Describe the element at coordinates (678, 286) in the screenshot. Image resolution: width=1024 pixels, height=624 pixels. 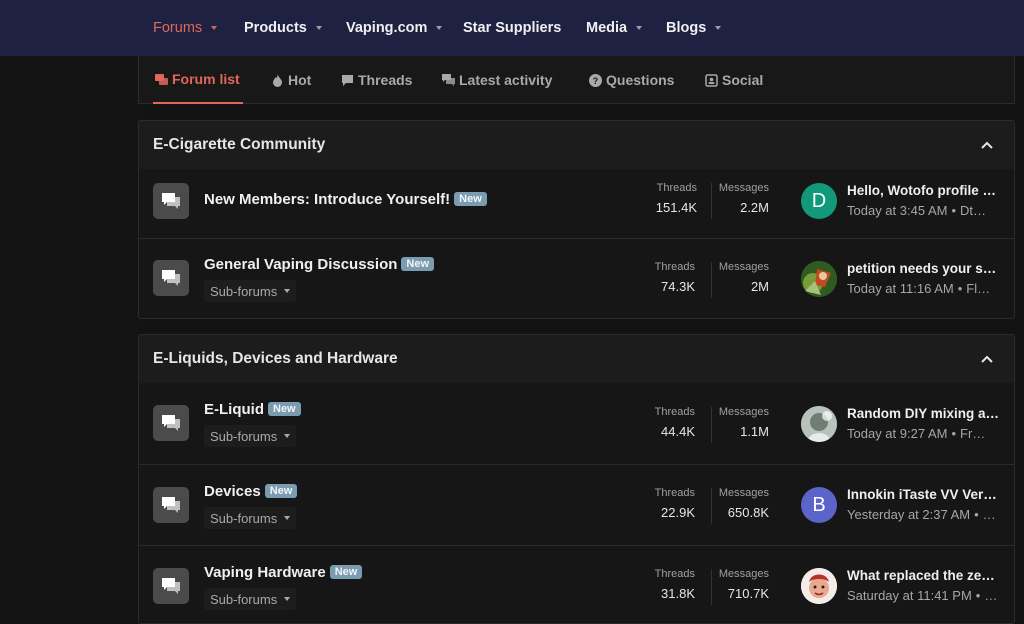
I see `threads-count: 74.3K` at that location.